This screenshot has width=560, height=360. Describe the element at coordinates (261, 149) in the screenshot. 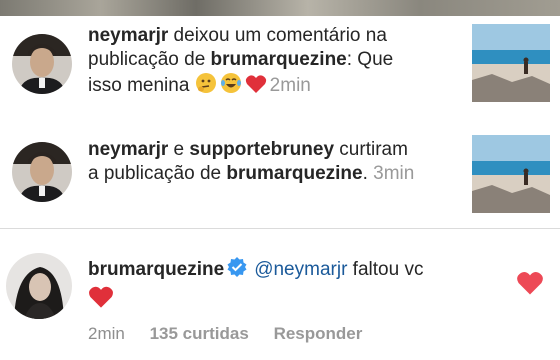

I see `username: supportebruney` at that location.